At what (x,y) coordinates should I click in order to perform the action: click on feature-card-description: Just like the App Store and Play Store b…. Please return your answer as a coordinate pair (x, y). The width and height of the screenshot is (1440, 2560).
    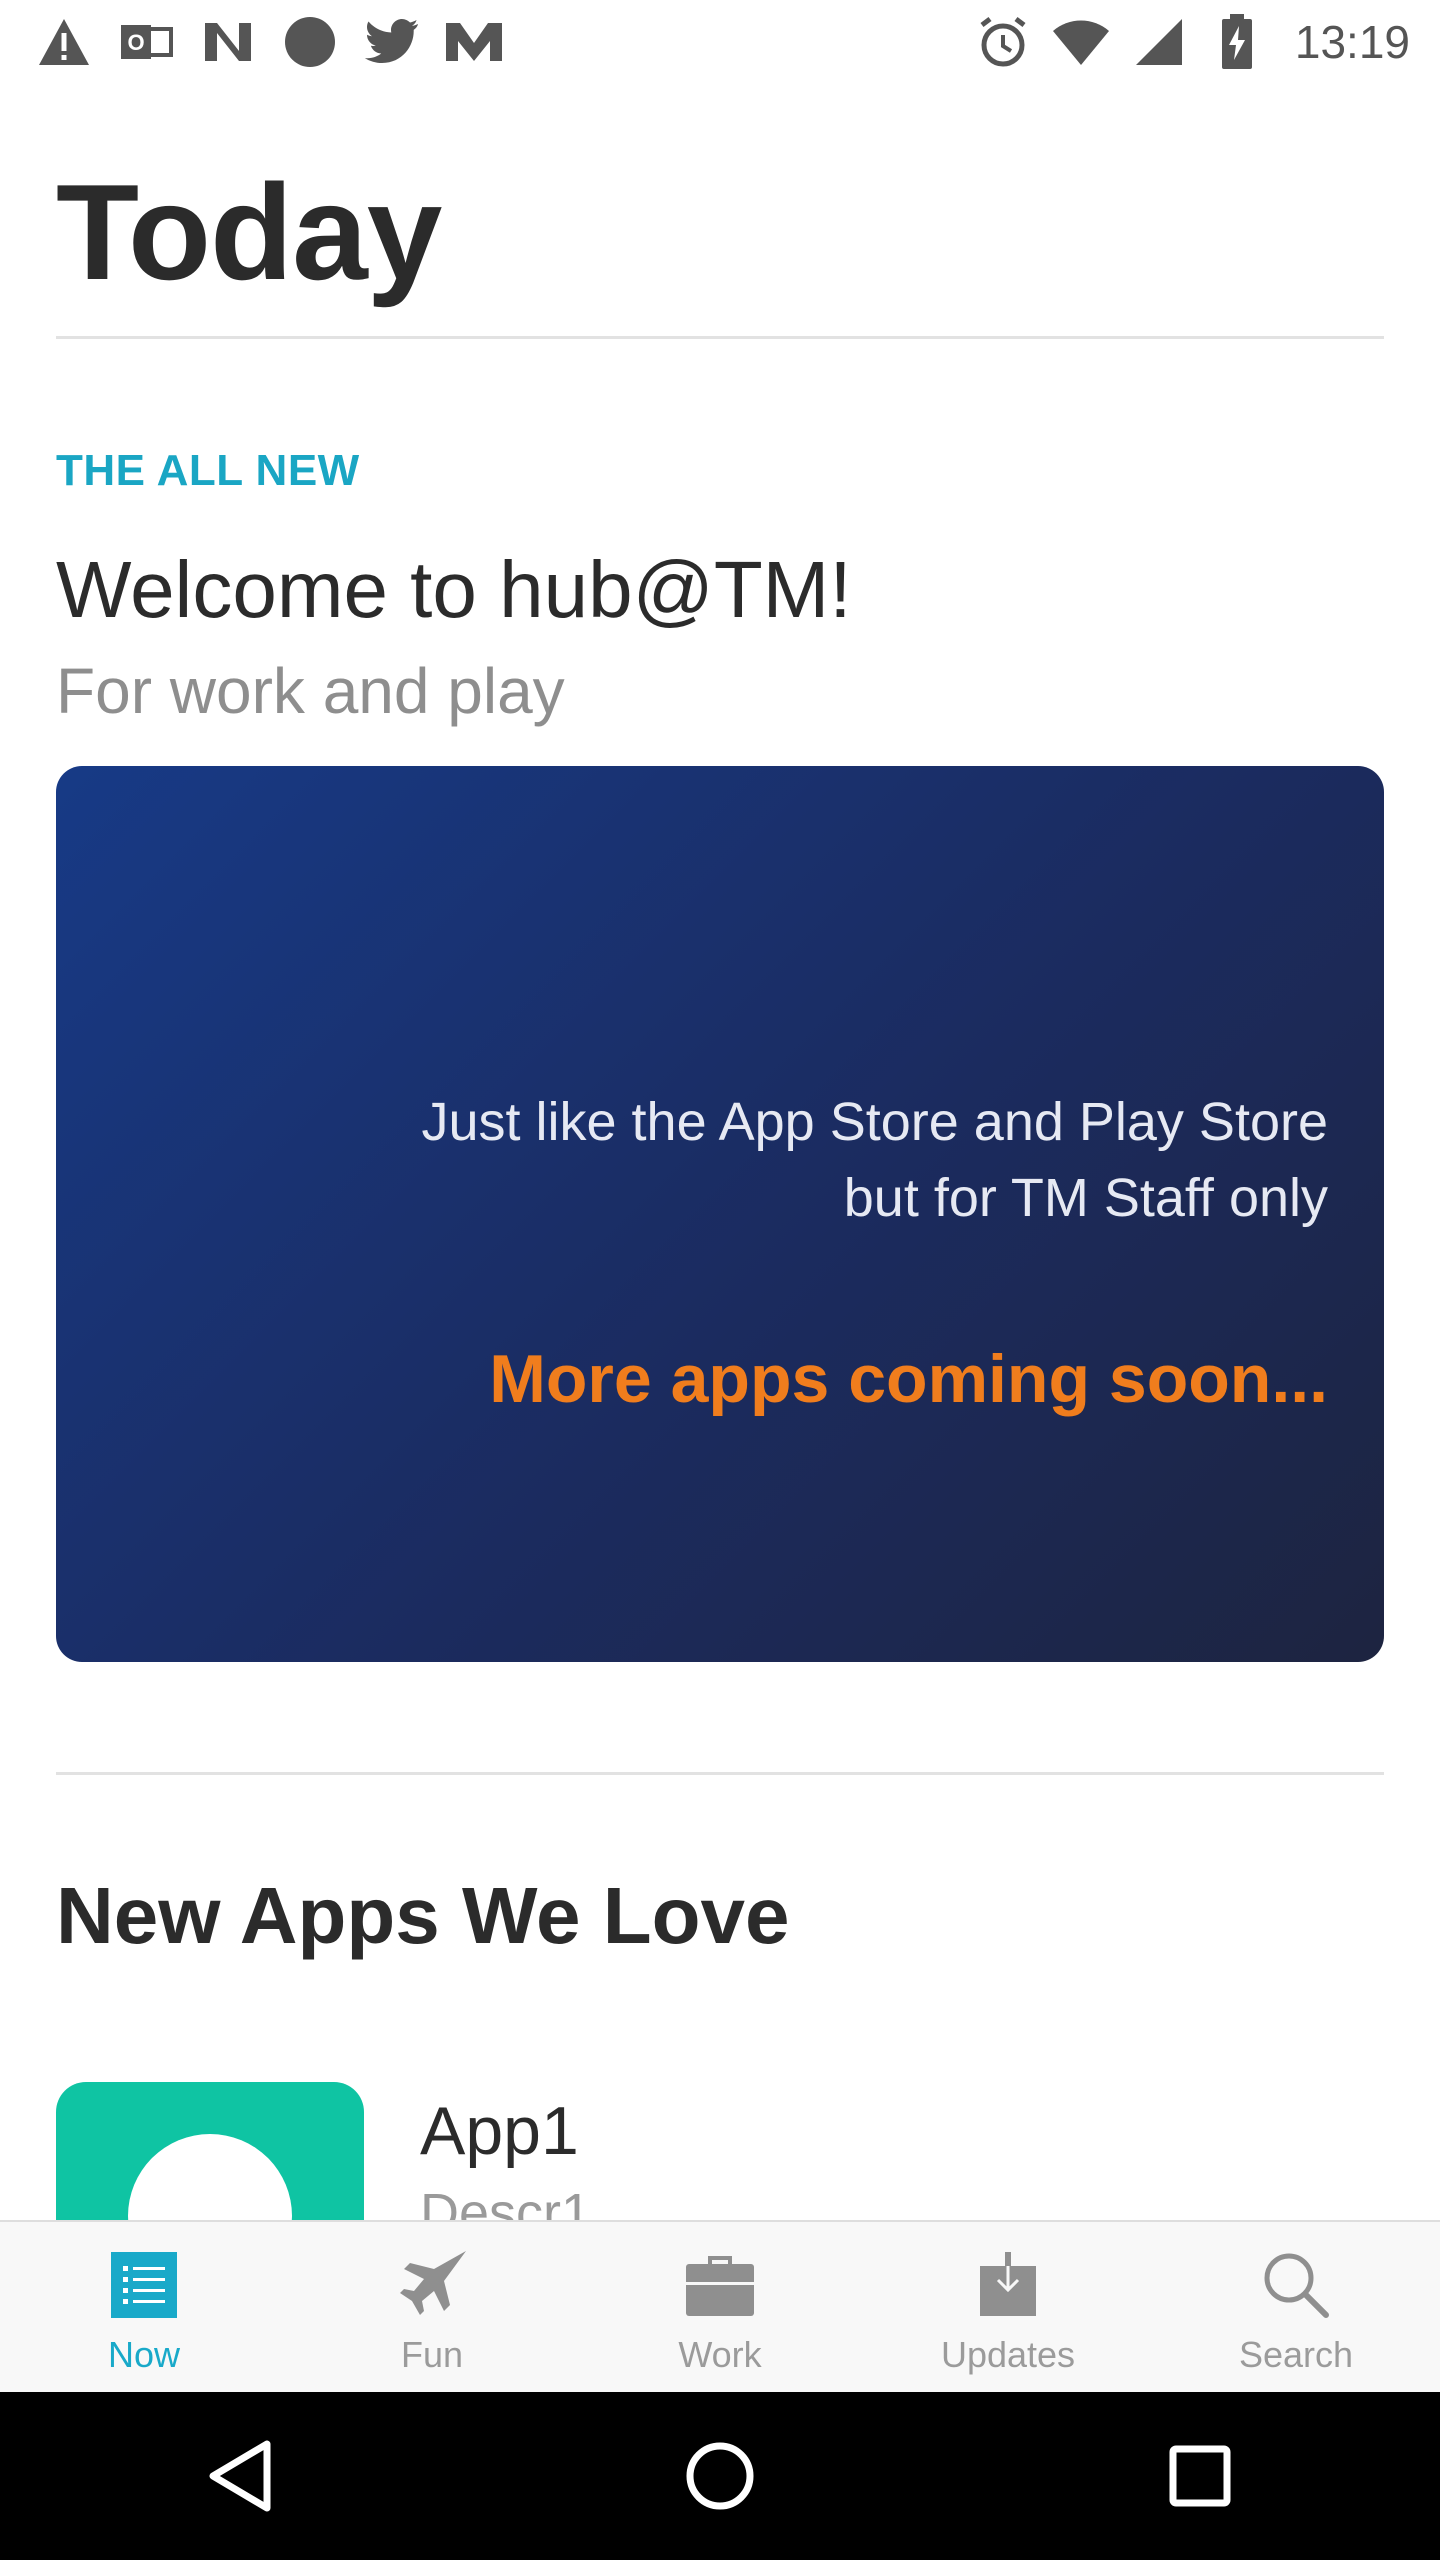
    Looking at the image, I should click on (778, 1160).